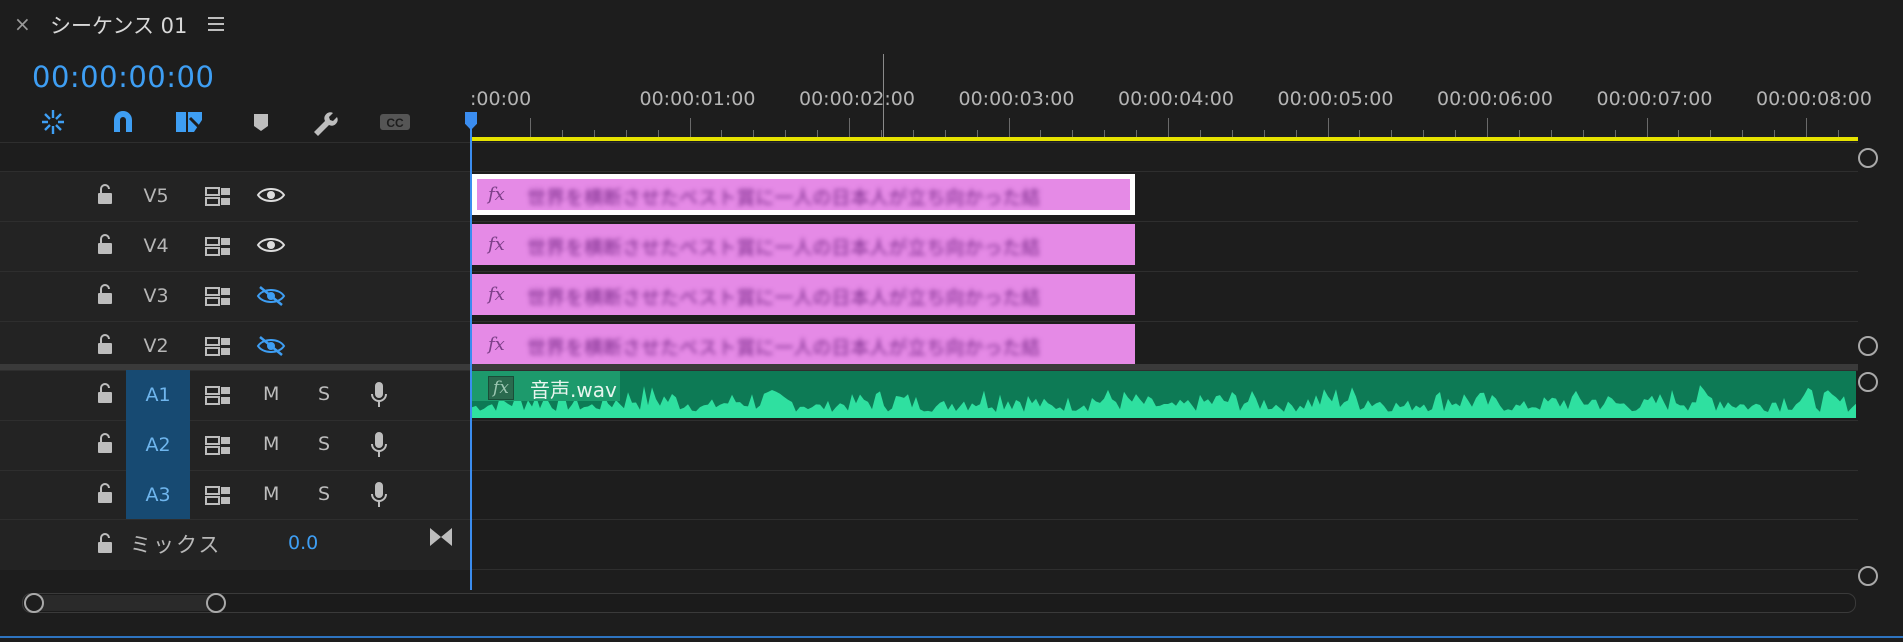 The width and height of the screenshot is (1903, 642). I want to click on mix-pan-icon, so click(441, 537).